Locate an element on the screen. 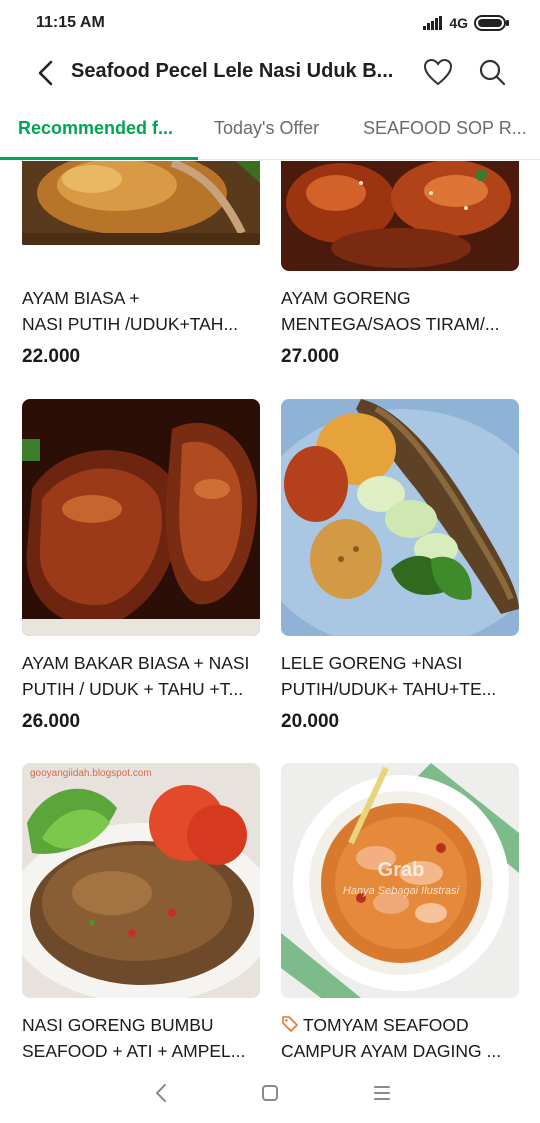 The height and width of the screenshot is (1123, 540). watermark-blog: gooyangiidah.blogspot.com is located at coordinates (91, 773).